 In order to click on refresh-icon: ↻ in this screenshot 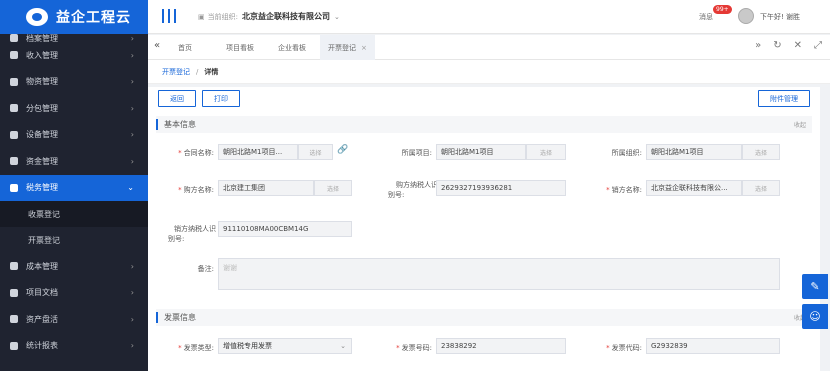, I will do `click(777, 45)`.